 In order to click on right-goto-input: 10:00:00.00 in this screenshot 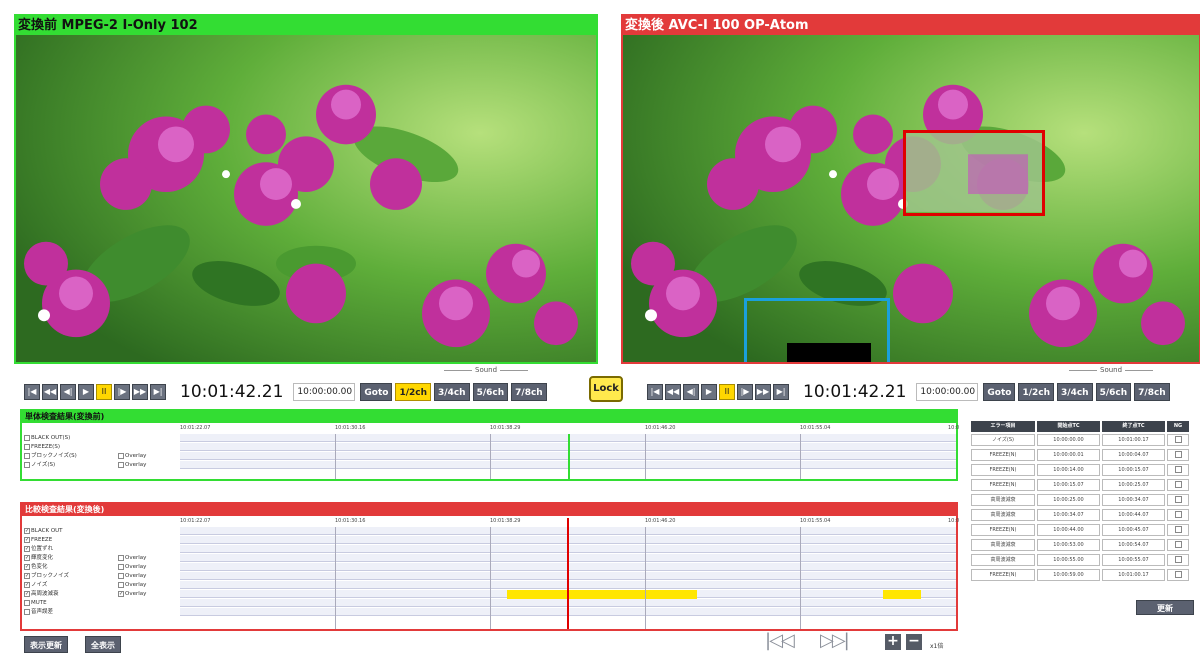, I will do `click(947, 392)`.